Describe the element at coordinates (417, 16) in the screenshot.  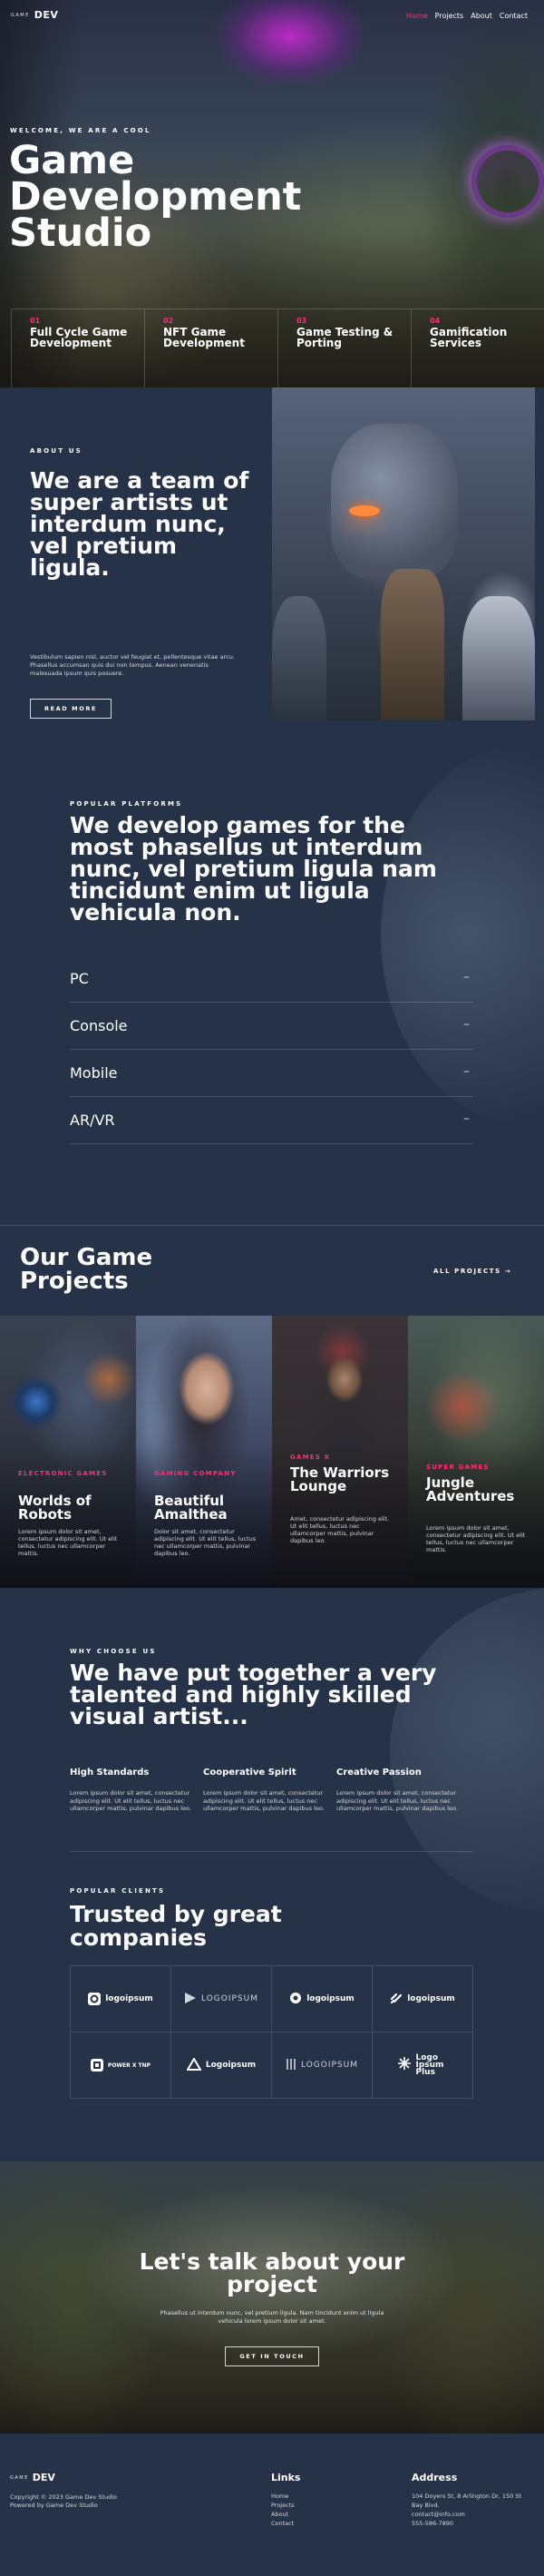
I see `nav-link-home: Home` at that location.